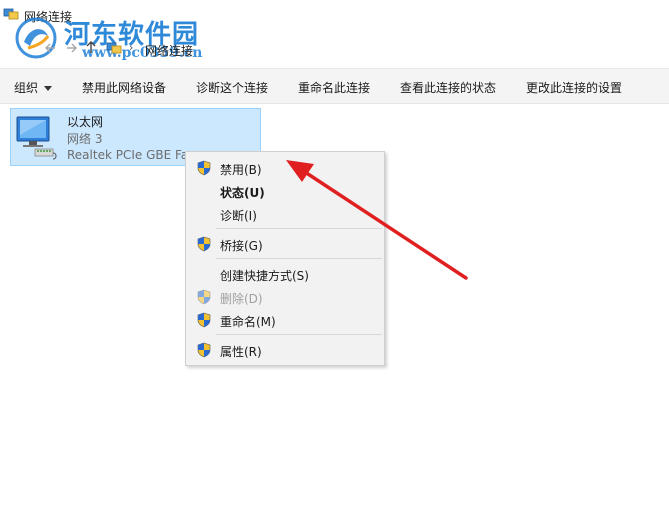  I want to click on menu-item-label: 创建快捷方式(S), so click(264, 276).